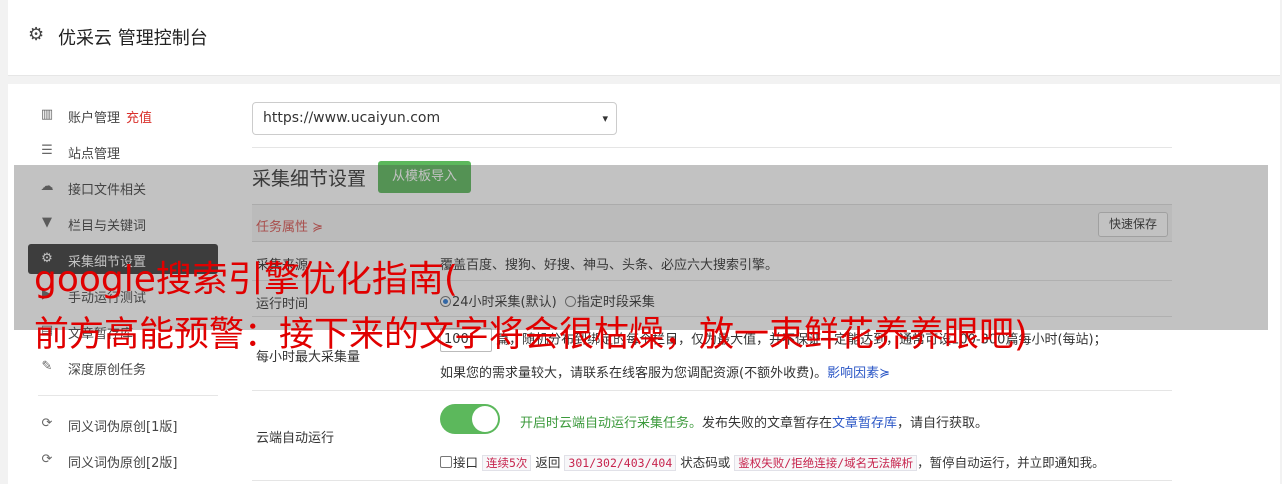 The width and height of the screenshot is (1282, 484). I want to click on recharge-link: 充值, so click(139, 118).